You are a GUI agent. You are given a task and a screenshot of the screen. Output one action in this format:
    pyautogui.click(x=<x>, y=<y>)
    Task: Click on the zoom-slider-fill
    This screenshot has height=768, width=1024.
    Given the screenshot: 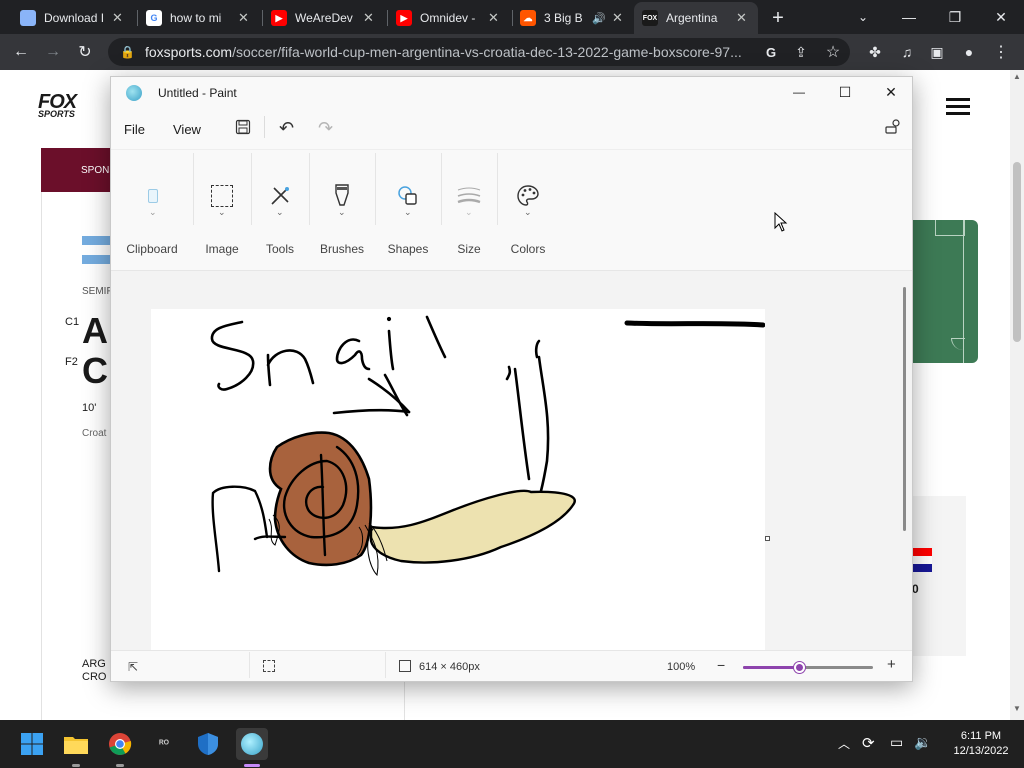 What is the action you would take?
    pyautogui.click(x=772, y=667)
    